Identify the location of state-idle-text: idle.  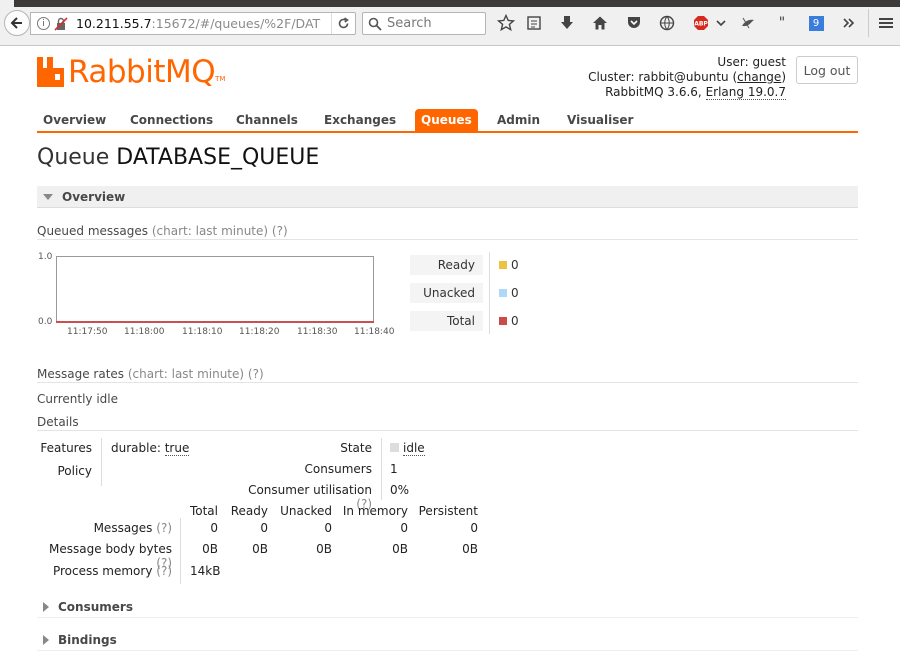
(414, 448).